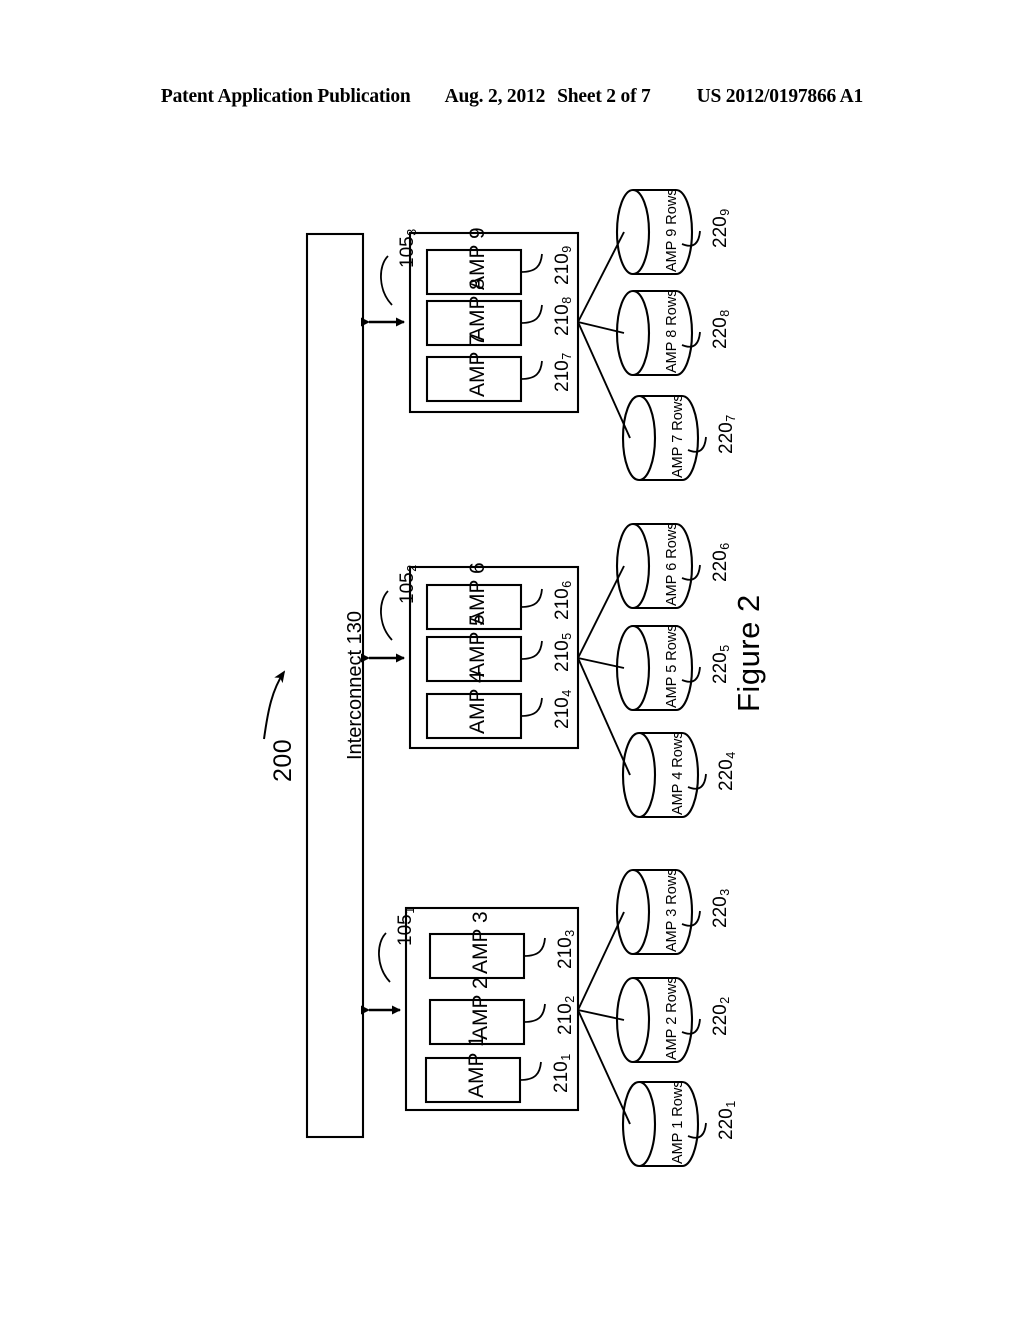  I want to click on group-1-ref-sub: 1, so click(410, 910).